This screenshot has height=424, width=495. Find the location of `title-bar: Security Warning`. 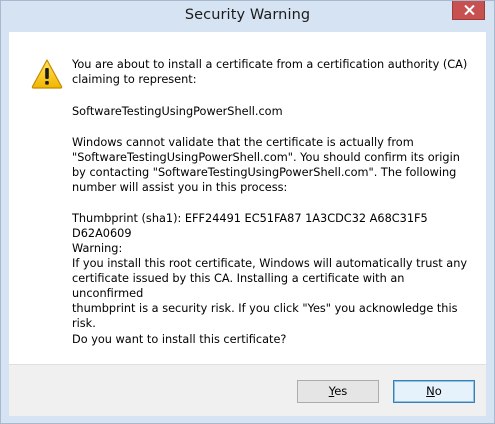

title-bar: Security Warning is located at coordinates (247, 16).